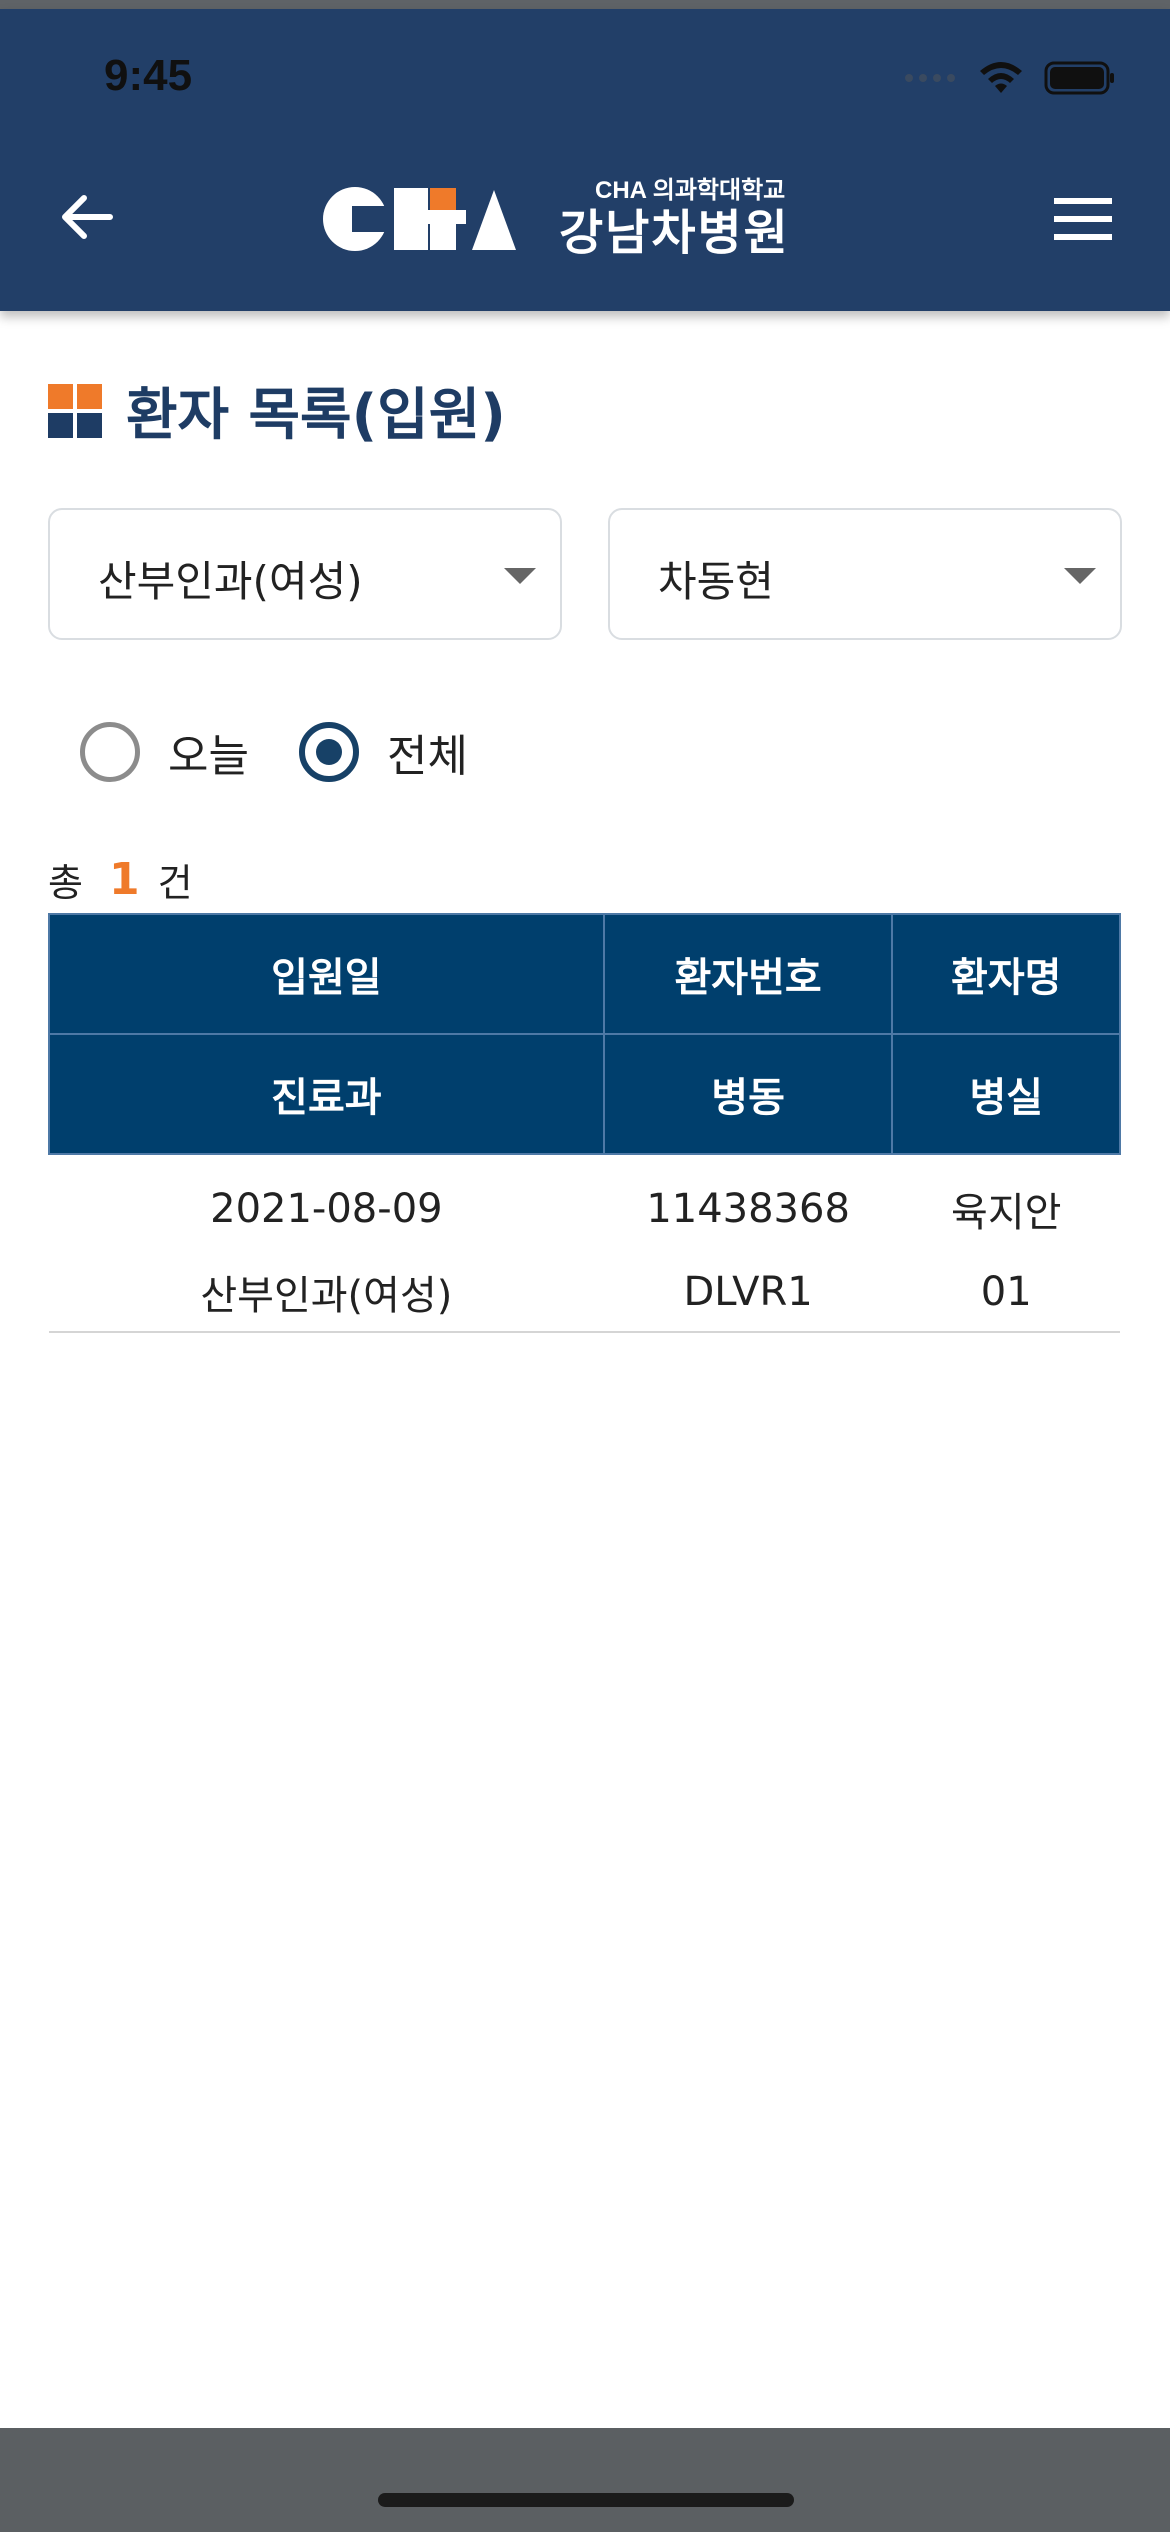 The height and width of the screenshot is (2532, 1170). I want to click on logo-text: CHA 의과학대학교 강남차병원, so click(674, 219).